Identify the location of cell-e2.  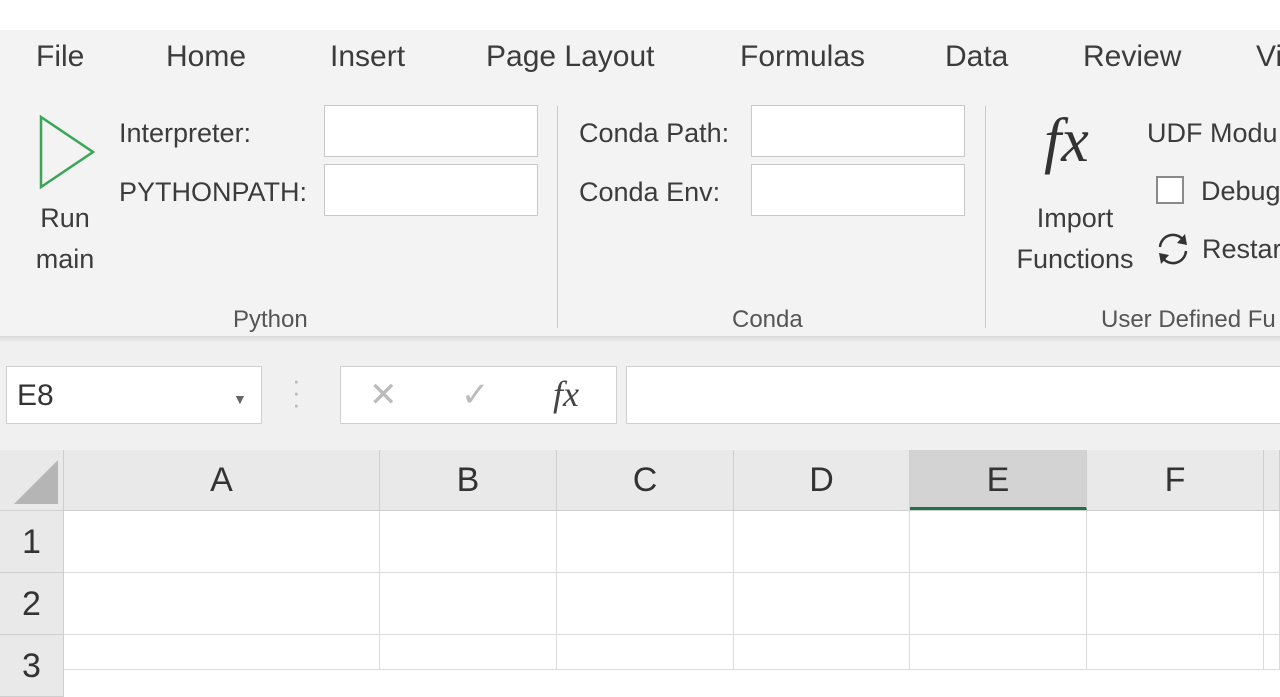
(998, 604).